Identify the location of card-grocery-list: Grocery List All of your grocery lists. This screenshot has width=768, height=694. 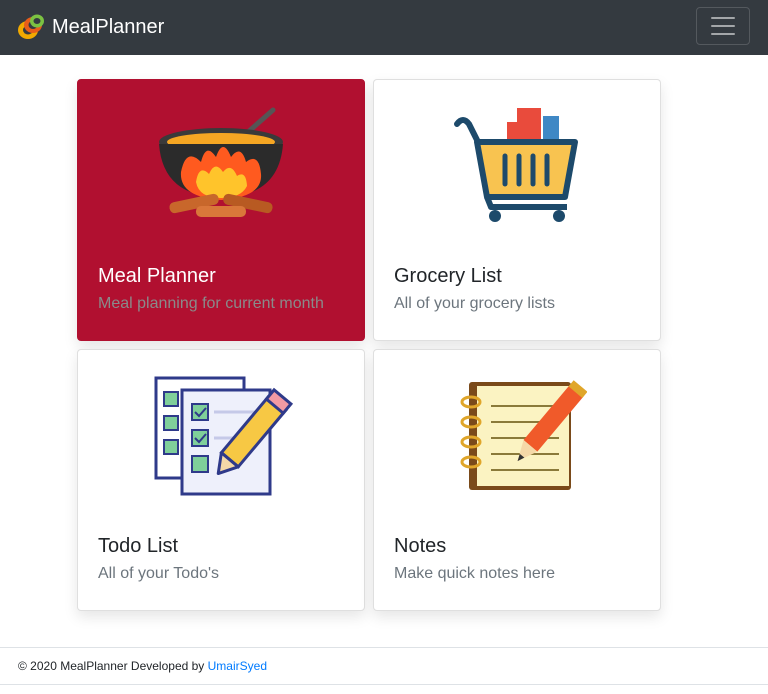
(517, 210).